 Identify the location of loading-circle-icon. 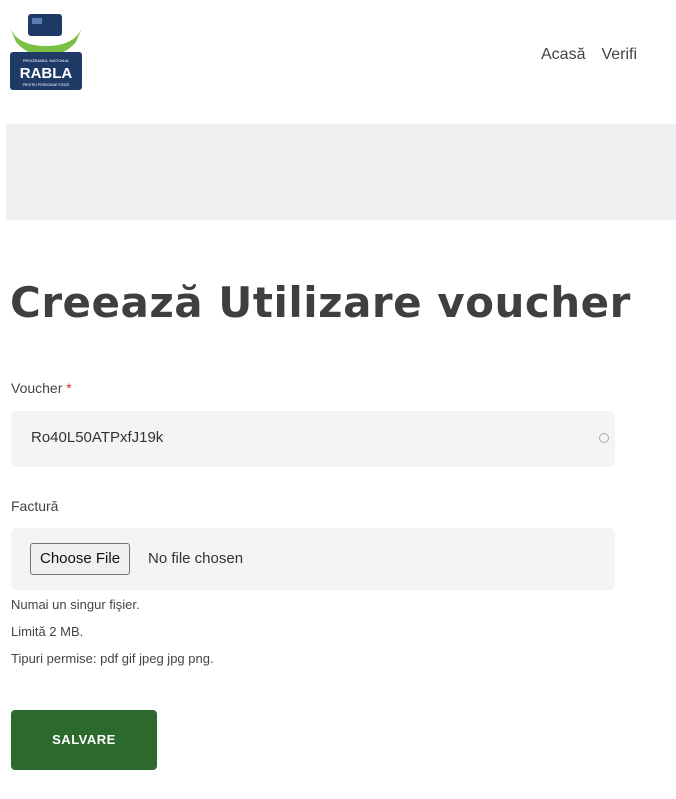
(604, 438).